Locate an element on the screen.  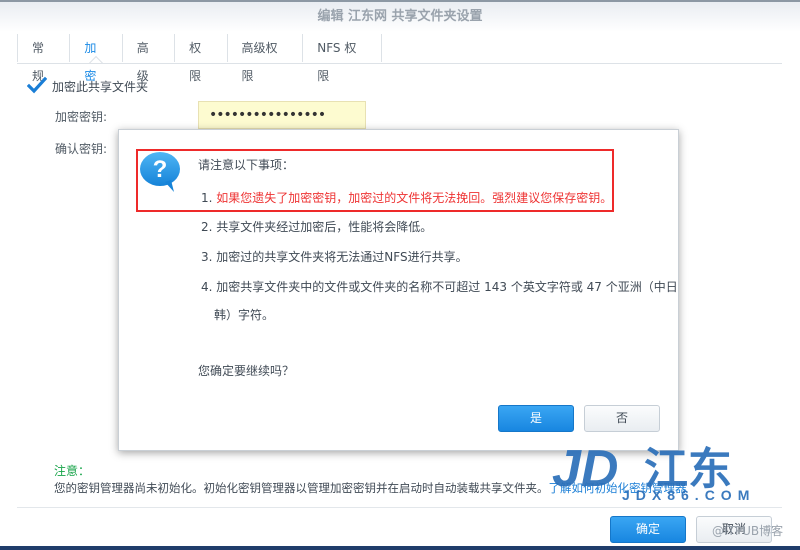
encrypt-checkbox-label: 加密此共享文件夹 is located at coordinates (100, 86).